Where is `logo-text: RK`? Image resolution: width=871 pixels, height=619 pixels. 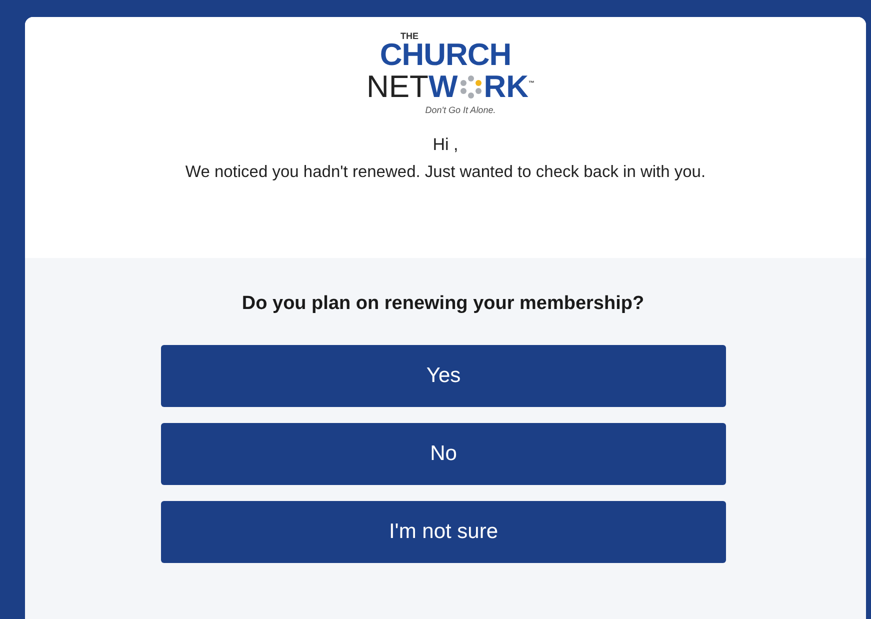 logo-text: RK is located at coordinates (506, 87).